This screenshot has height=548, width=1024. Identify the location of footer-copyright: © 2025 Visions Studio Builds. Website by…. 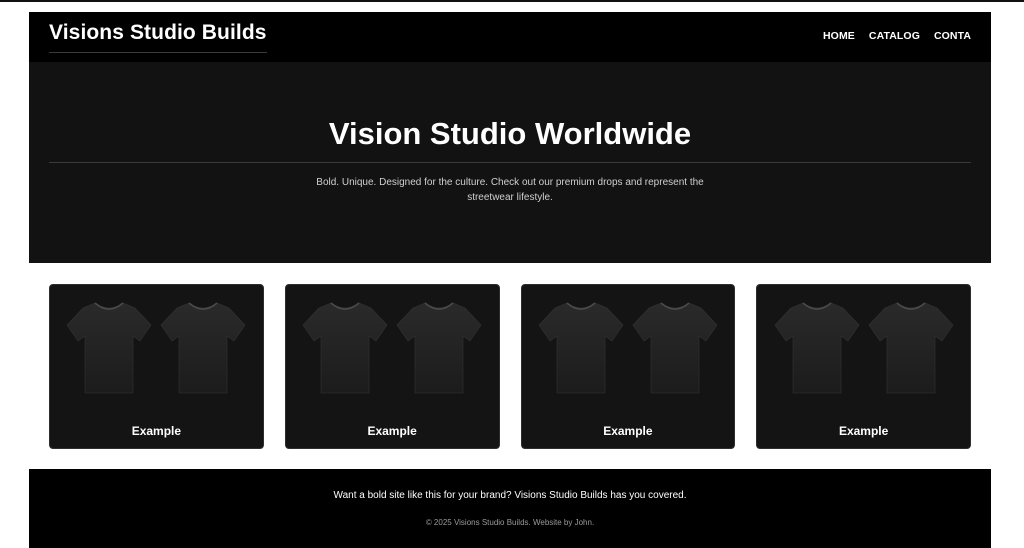
(510, 522).